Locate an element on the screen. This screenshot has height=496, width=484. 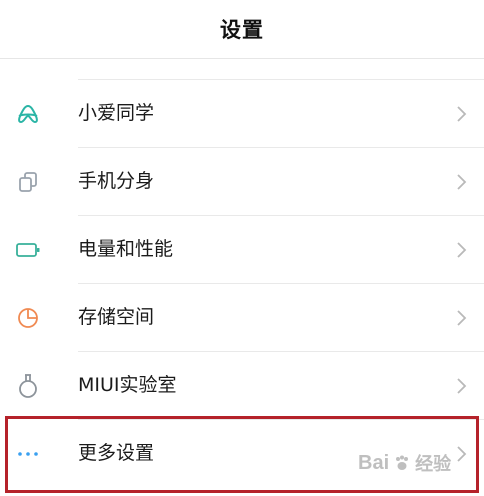
phone-clone-icon is located at coordinates (28, 182).